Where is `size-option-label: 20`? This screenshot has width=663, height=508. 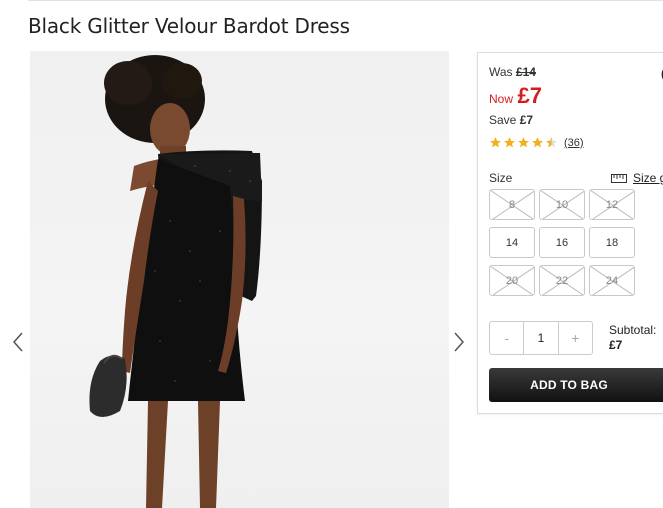 size-option-label: 20 is located at coordinates (512, 280).